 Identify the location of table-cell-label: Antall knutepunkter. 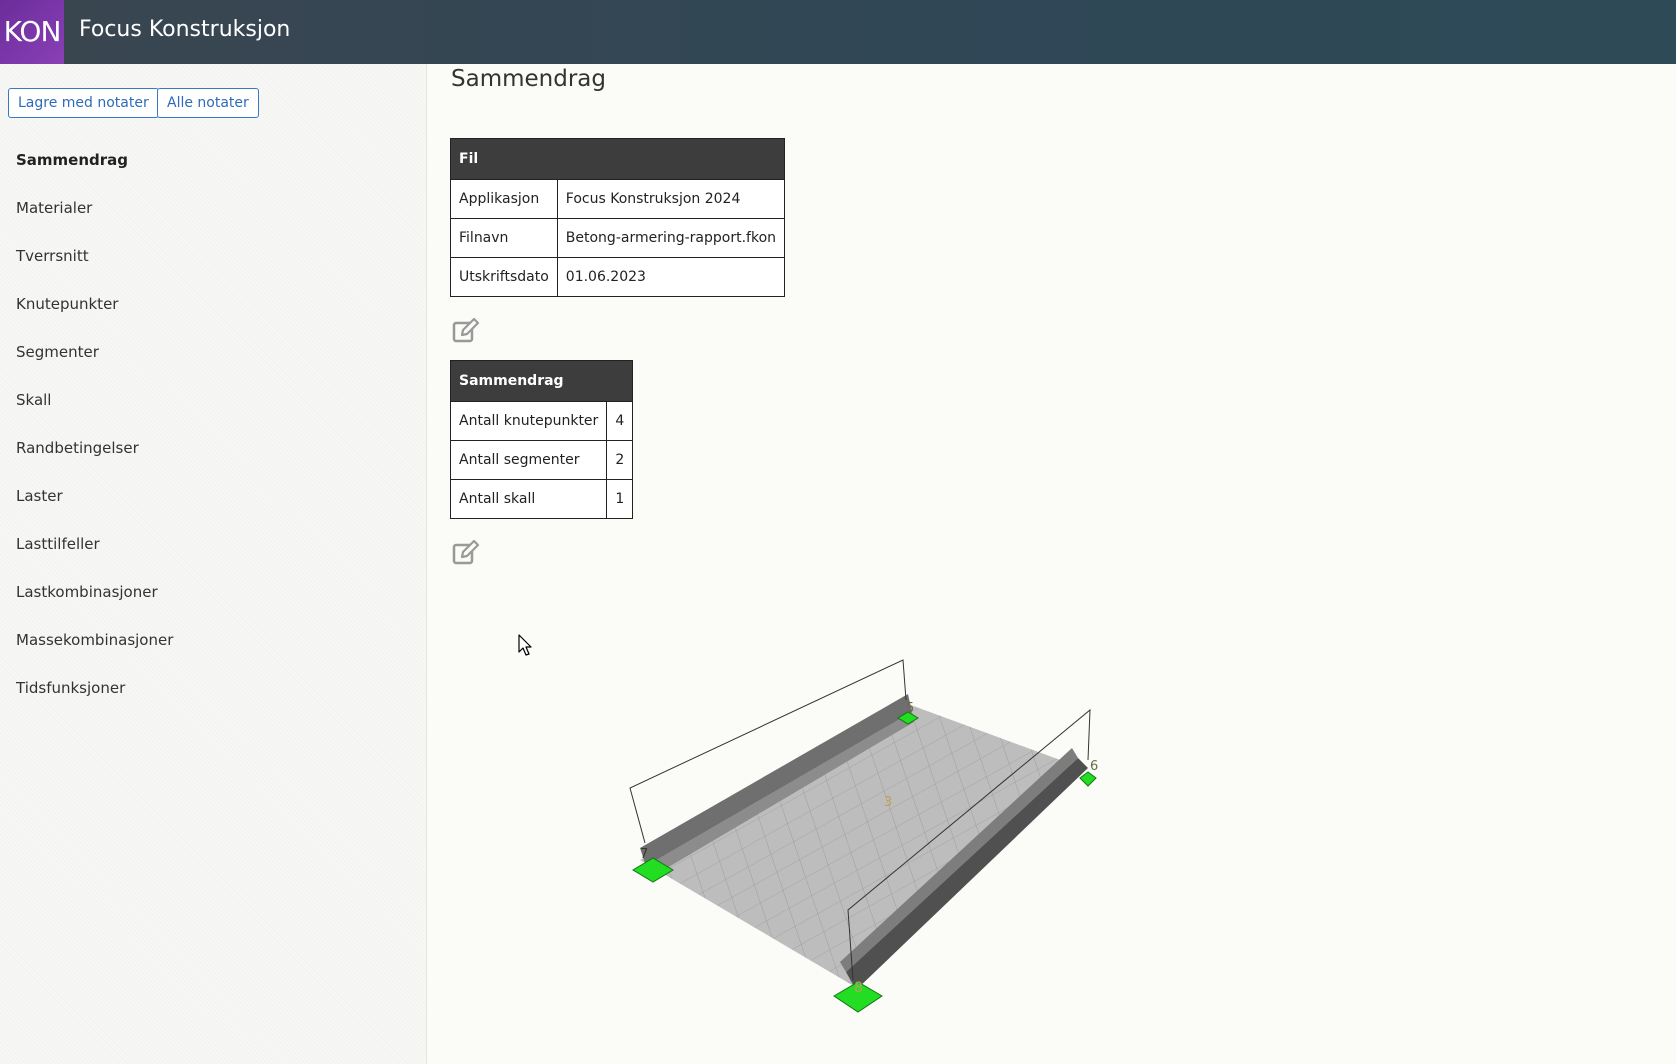
(528, 421).